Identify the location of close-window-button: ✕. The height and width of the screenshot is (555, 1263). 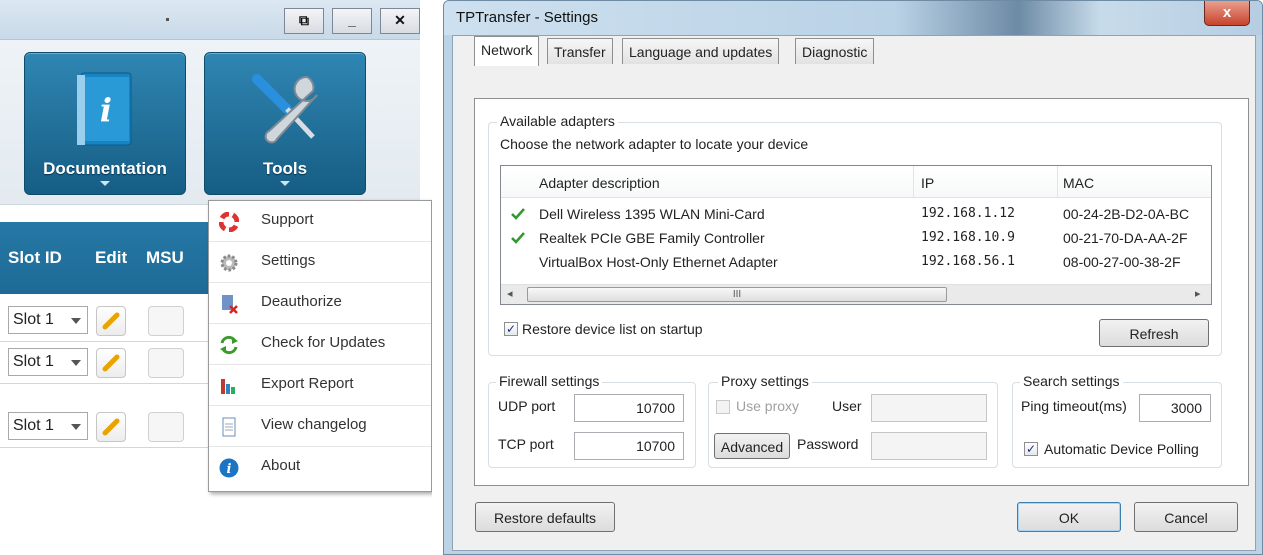
(400, 21).